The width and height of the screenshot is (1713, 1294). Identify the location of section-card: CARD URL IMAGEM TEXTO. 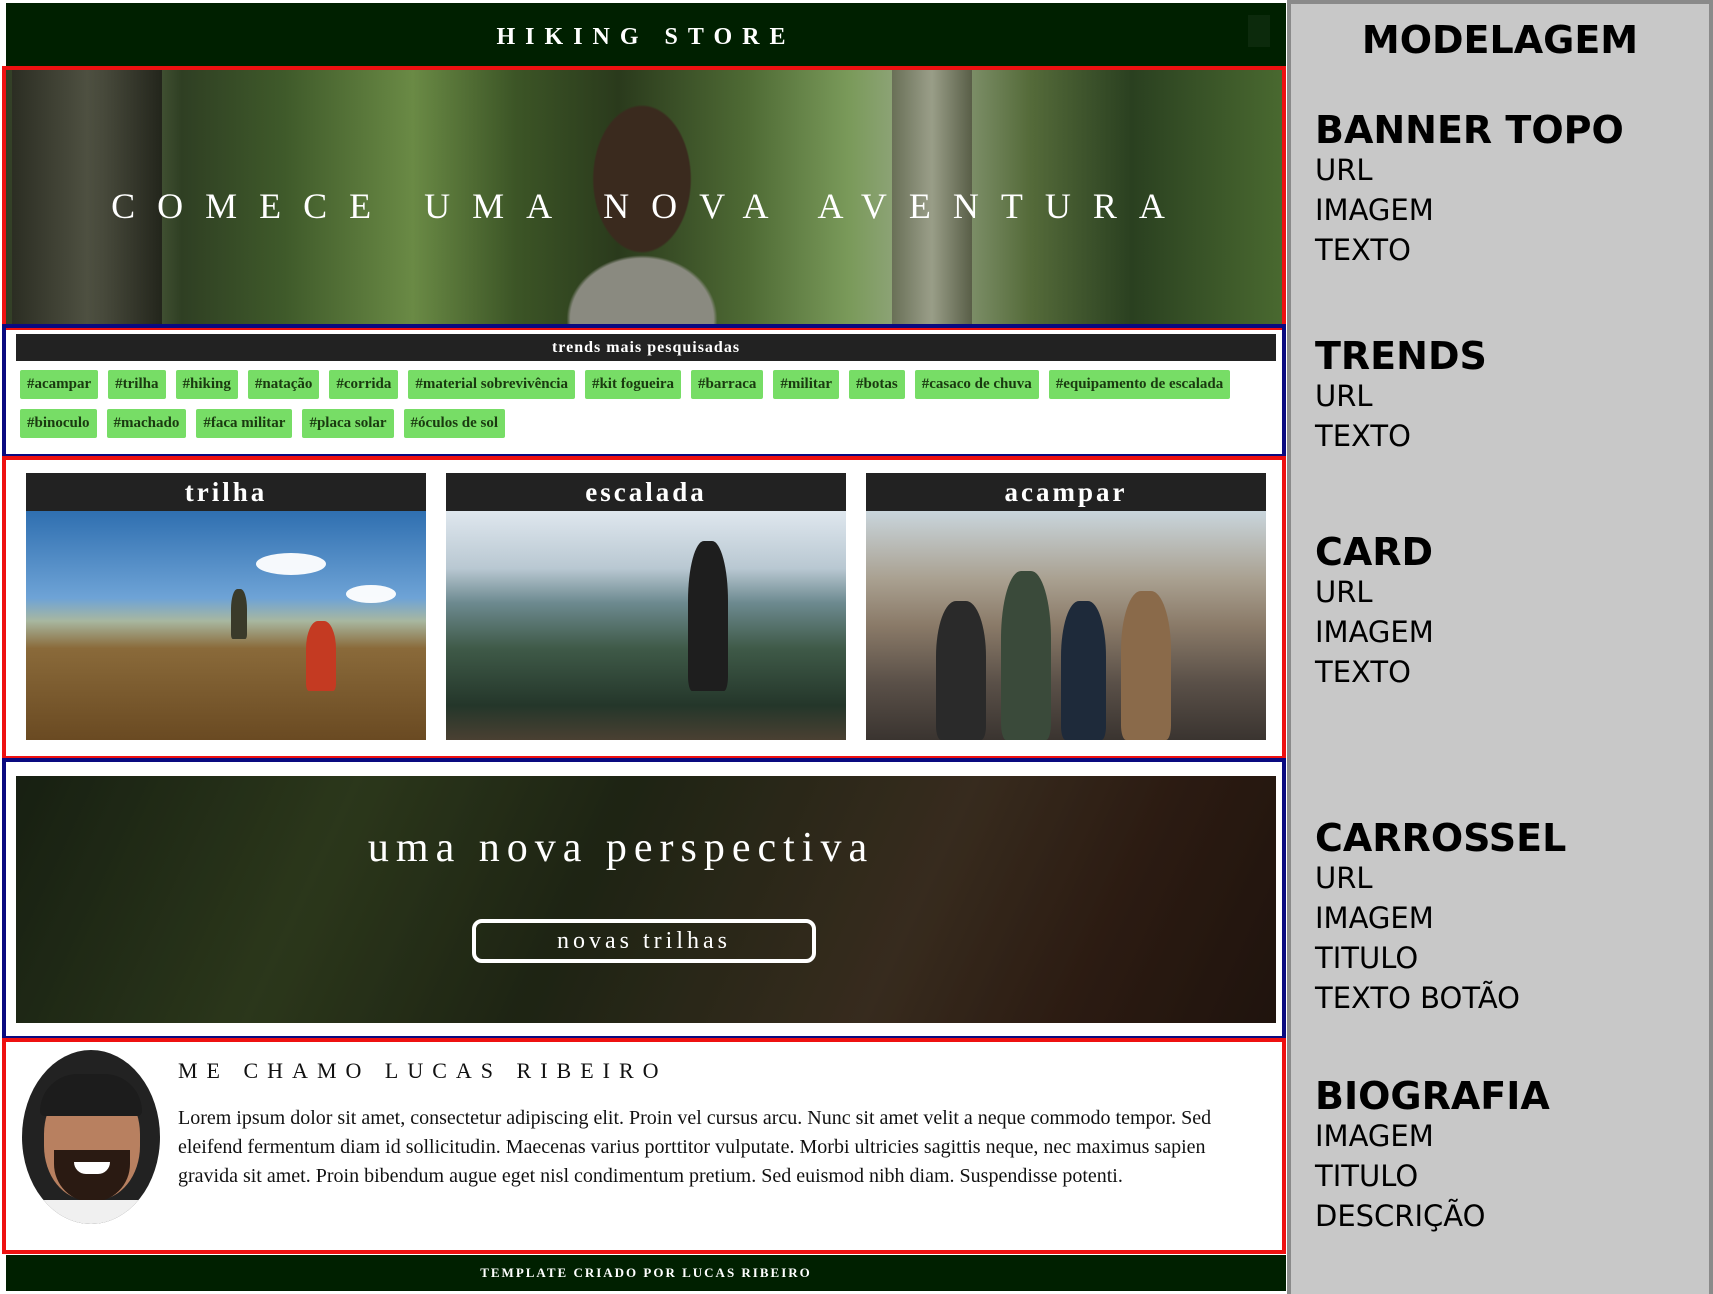
(1374, 612).